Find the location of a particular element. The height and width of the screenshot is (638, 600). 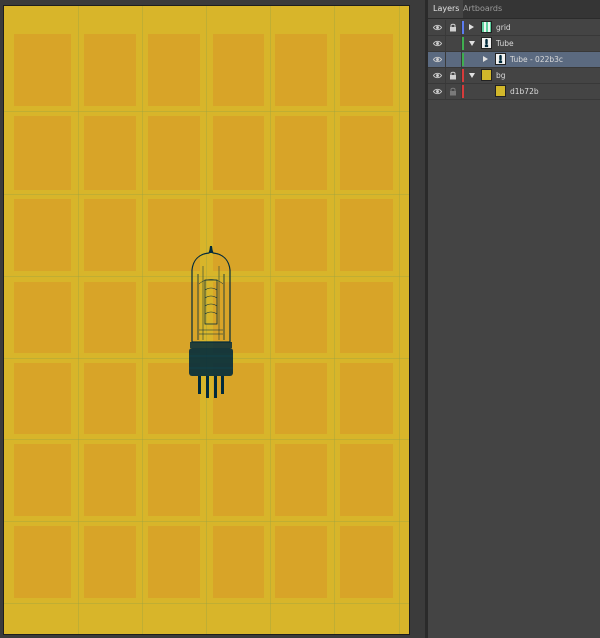

layer-row-d1b72b: d1b72b is located at coordinates (514, 92).